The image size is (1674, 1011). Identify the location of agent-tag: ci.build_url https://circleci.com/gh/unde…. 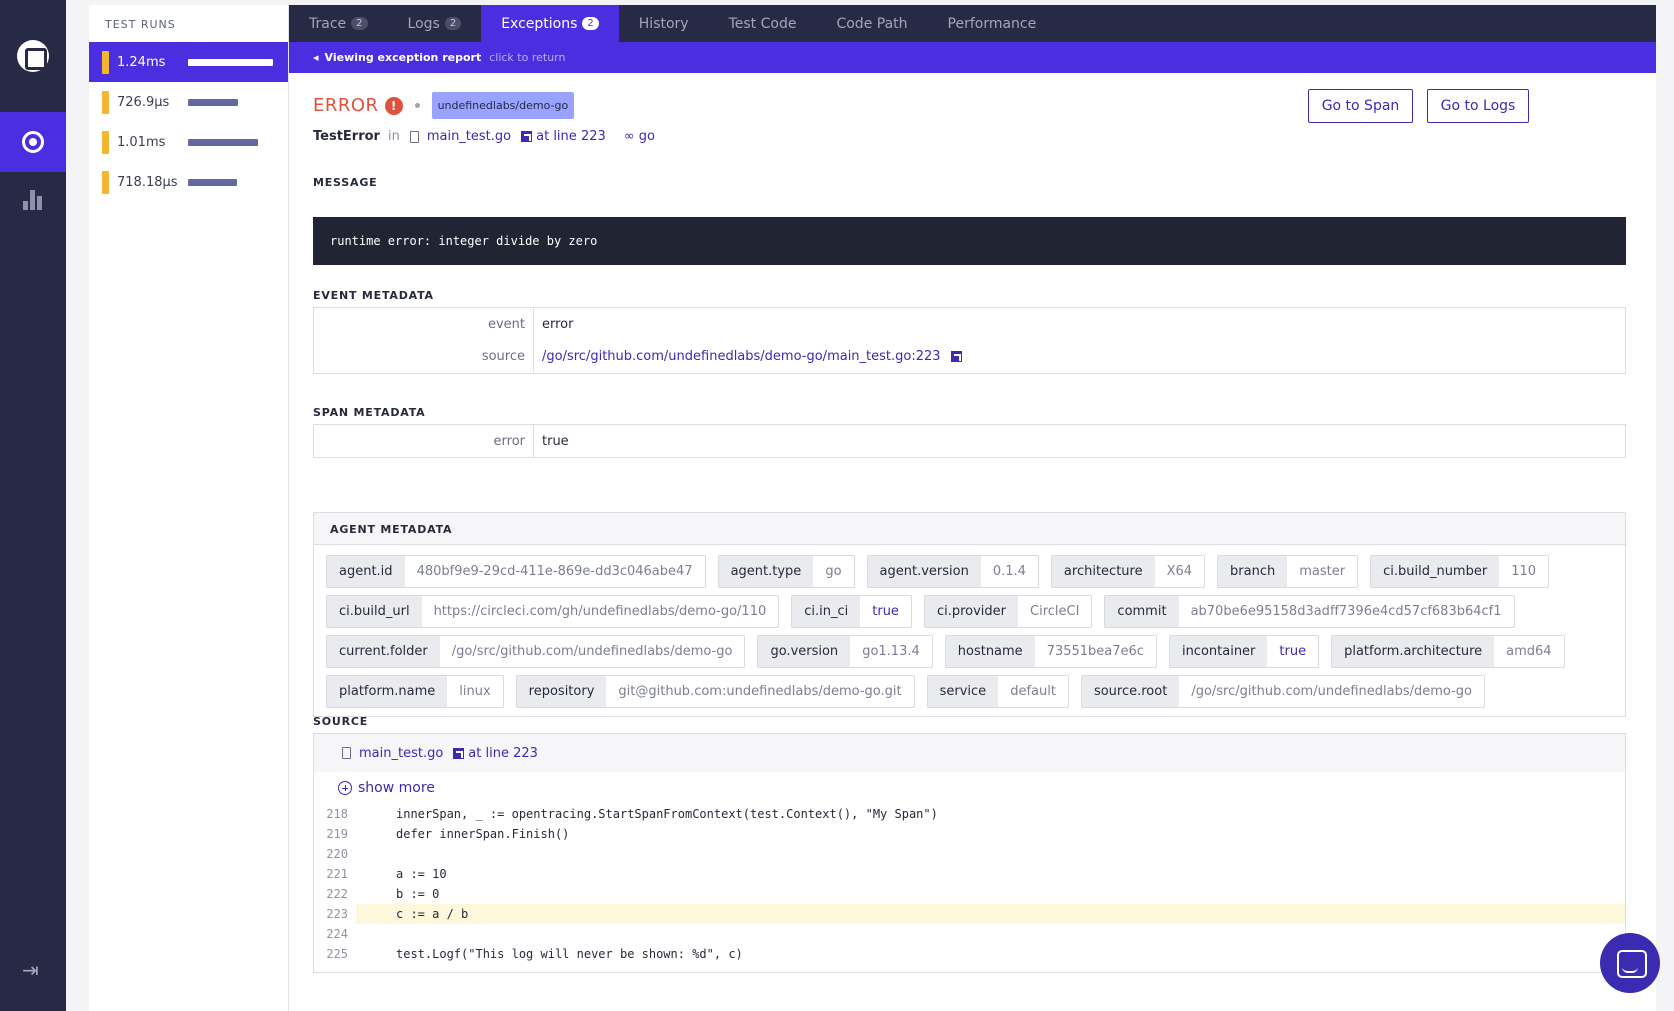
(553, 611).